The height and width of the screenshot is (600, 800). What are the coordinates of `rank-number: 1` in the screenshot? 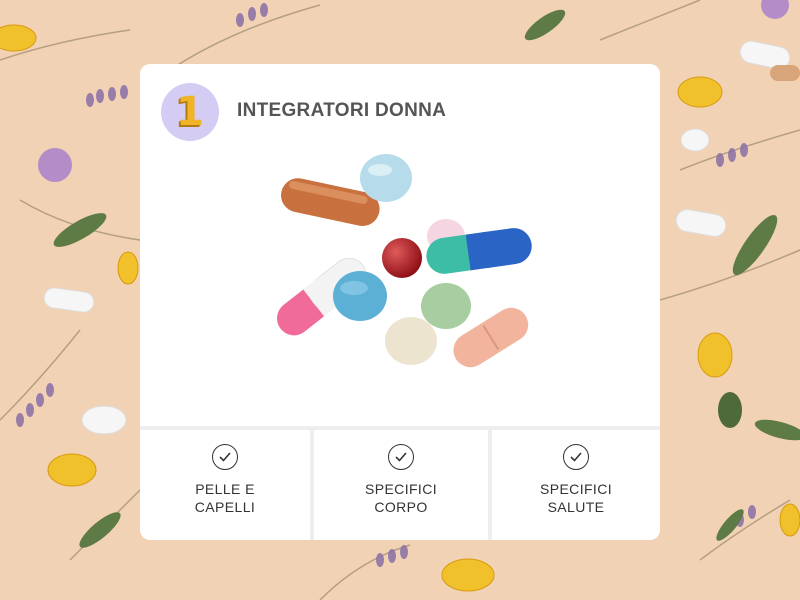 It's located at (190, 112).